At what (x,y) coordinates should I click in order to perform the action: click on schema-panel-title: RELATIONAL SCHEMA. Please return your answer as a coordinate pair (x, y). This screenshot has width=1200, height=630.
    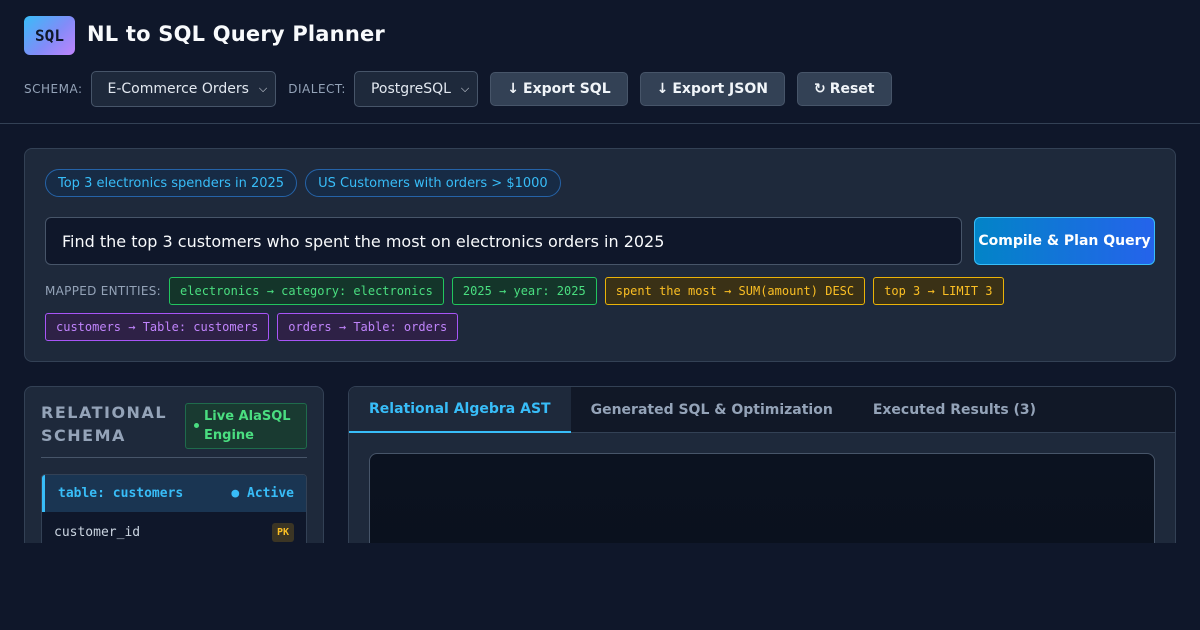
    Looking at the image, I should click on (104, 424).